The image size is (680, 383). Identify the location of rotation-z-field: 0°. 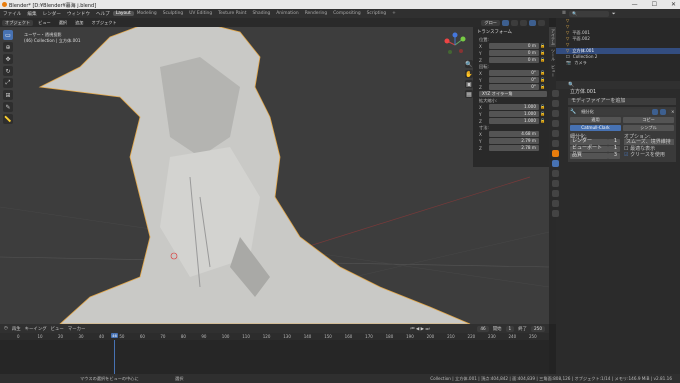
(514, 87).